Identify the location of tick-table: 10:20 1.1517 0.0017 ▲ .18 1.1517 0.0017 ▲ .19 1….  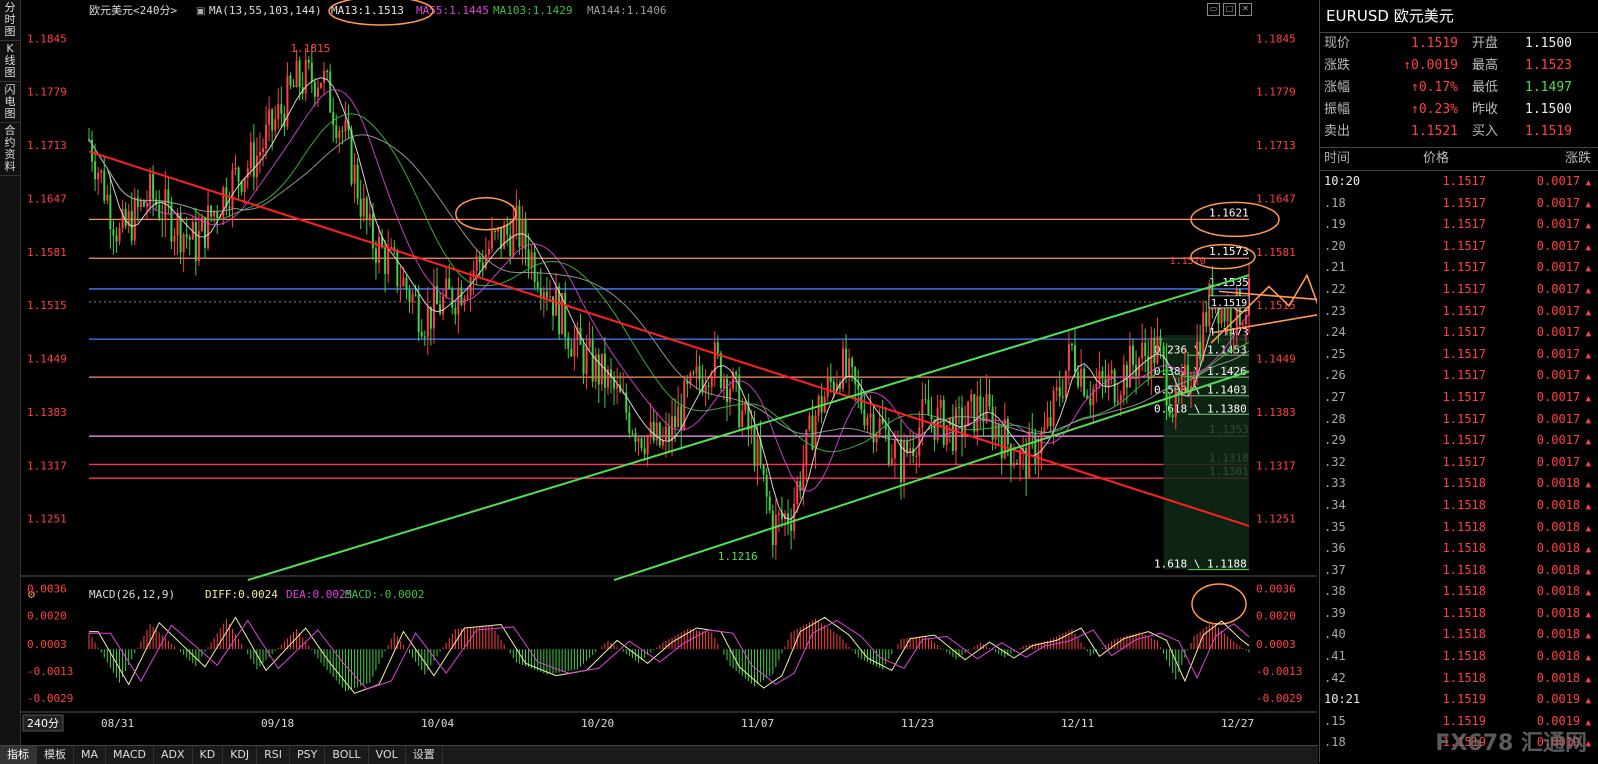
(1459, 462).